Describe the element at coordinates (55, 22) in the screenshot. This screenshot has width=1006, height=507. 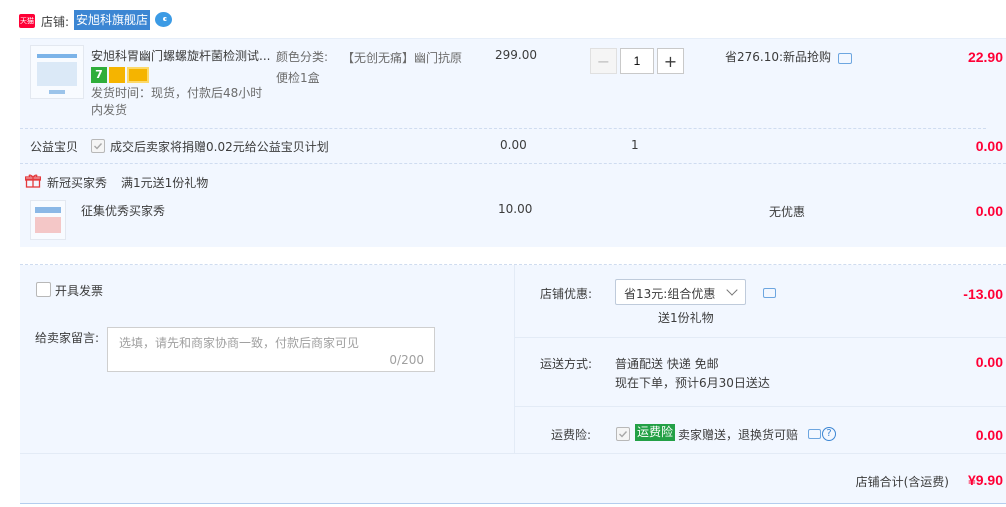
I see `shop-label: 店铺:` at that location.